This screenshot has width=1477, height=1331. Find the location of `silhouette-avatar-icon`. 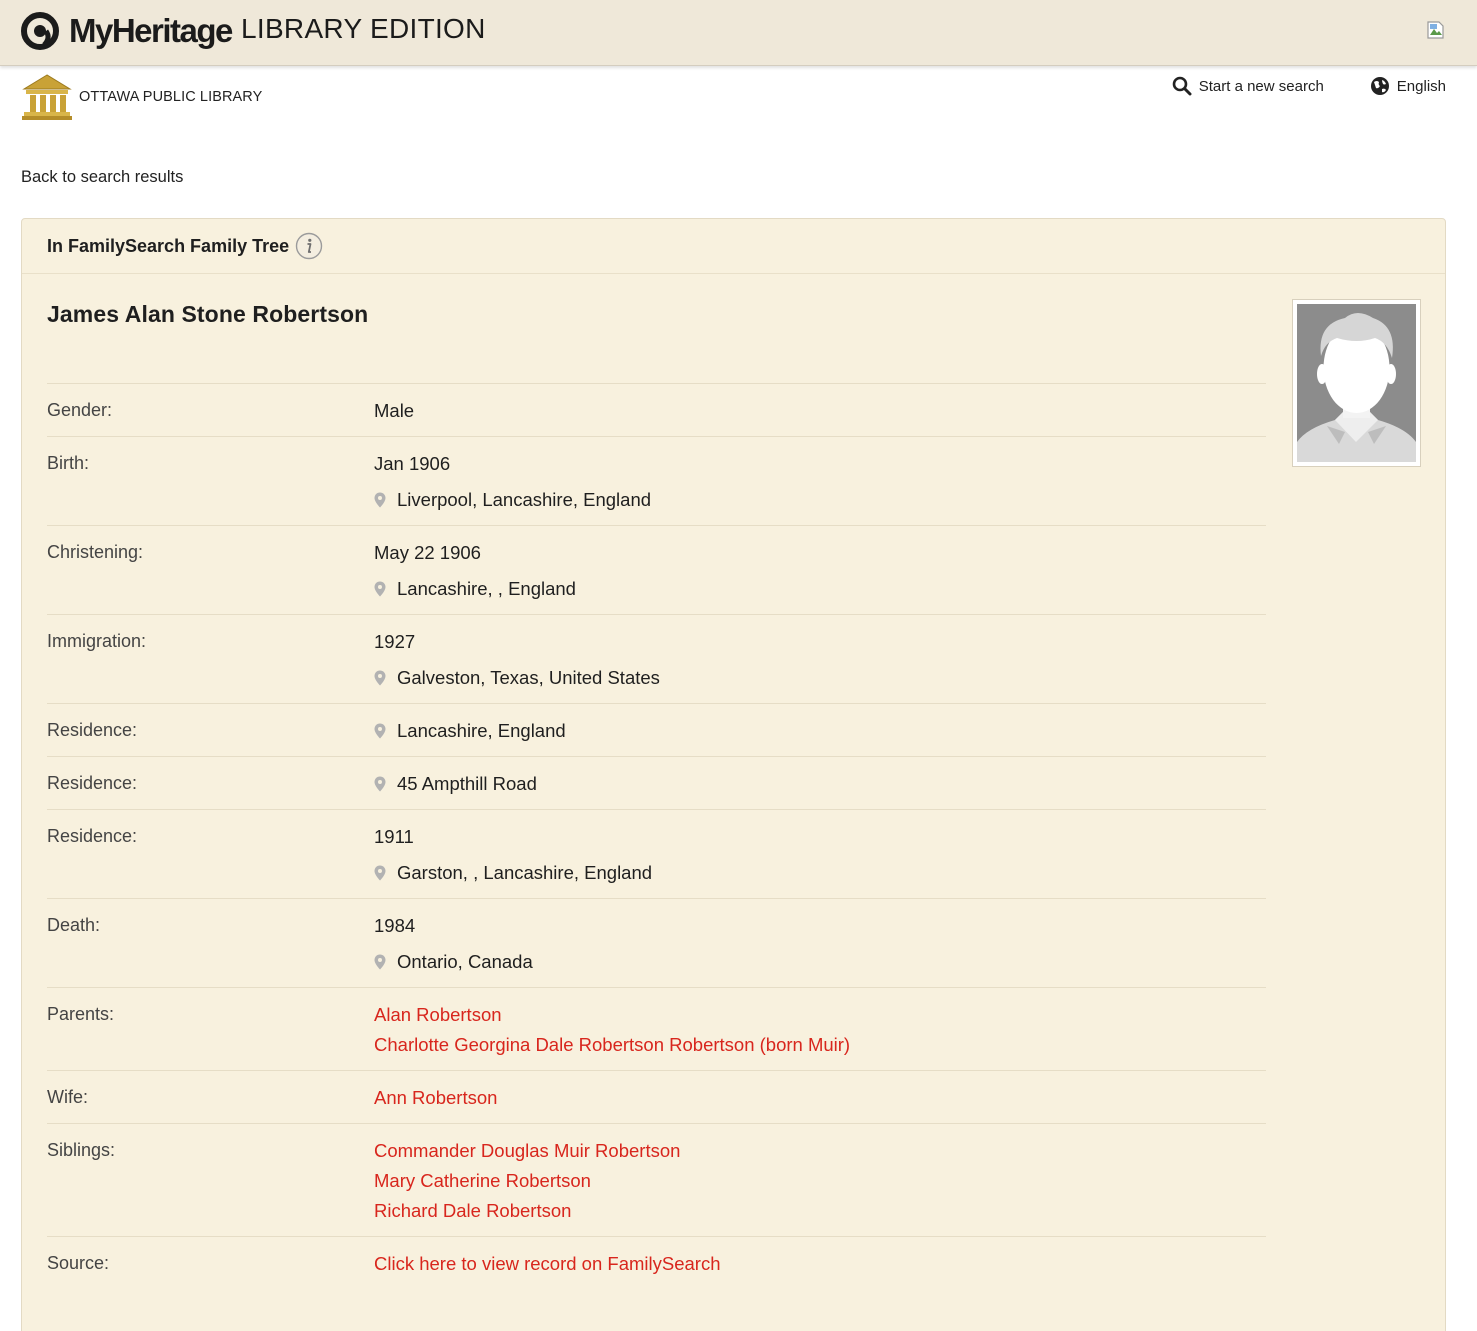

silhouette-avatar-icon is located at coordinates (1356, 383).